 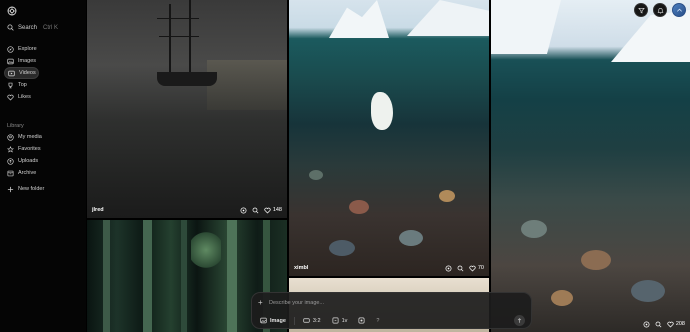 What do you see at coordinates (43, 149) in the screenshot?
I see `nav-item-favorites: Favorites` at bounding box center [43, 149].